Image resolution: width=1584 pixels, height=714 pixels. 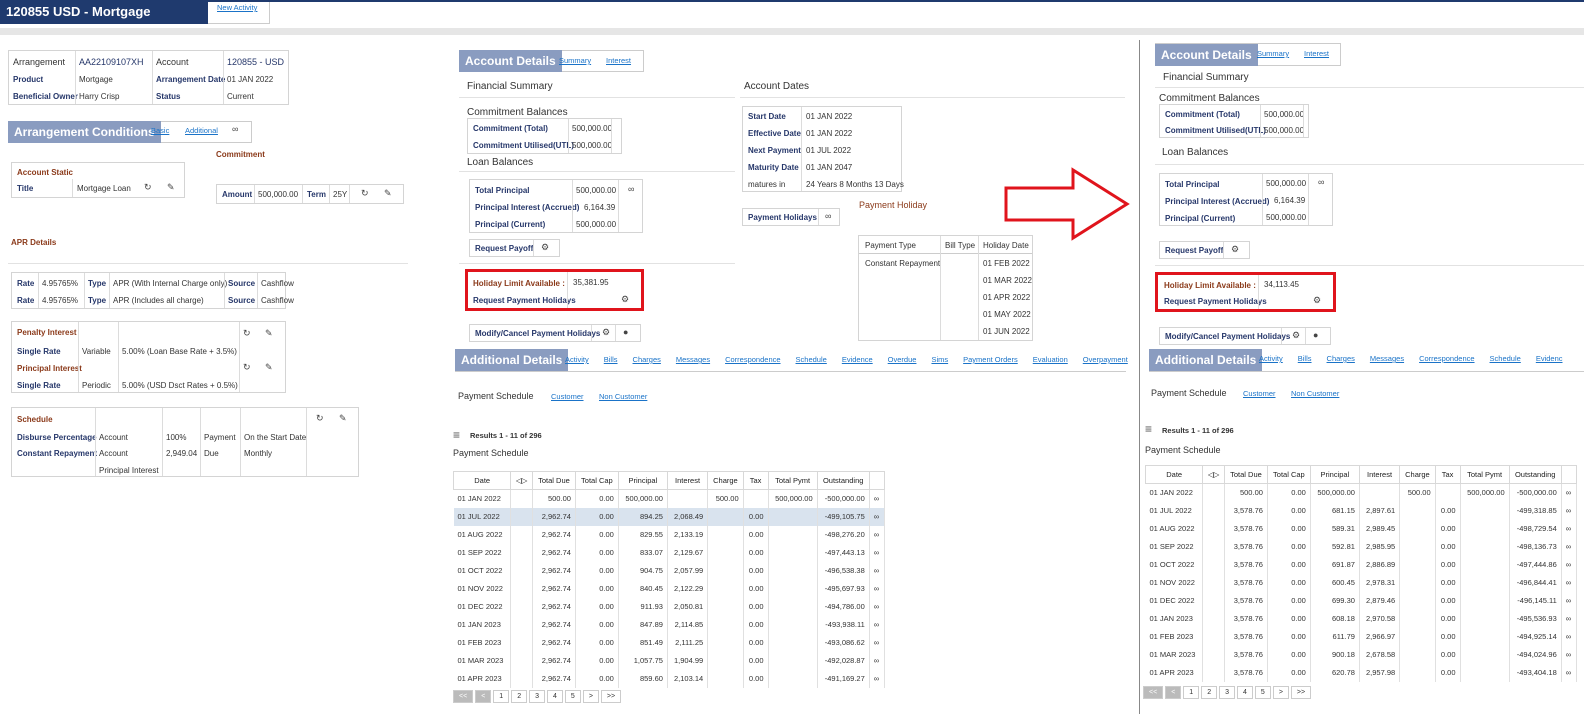 I want to click on tab-non-customer: Non Customer, so click(x=623, y=396).